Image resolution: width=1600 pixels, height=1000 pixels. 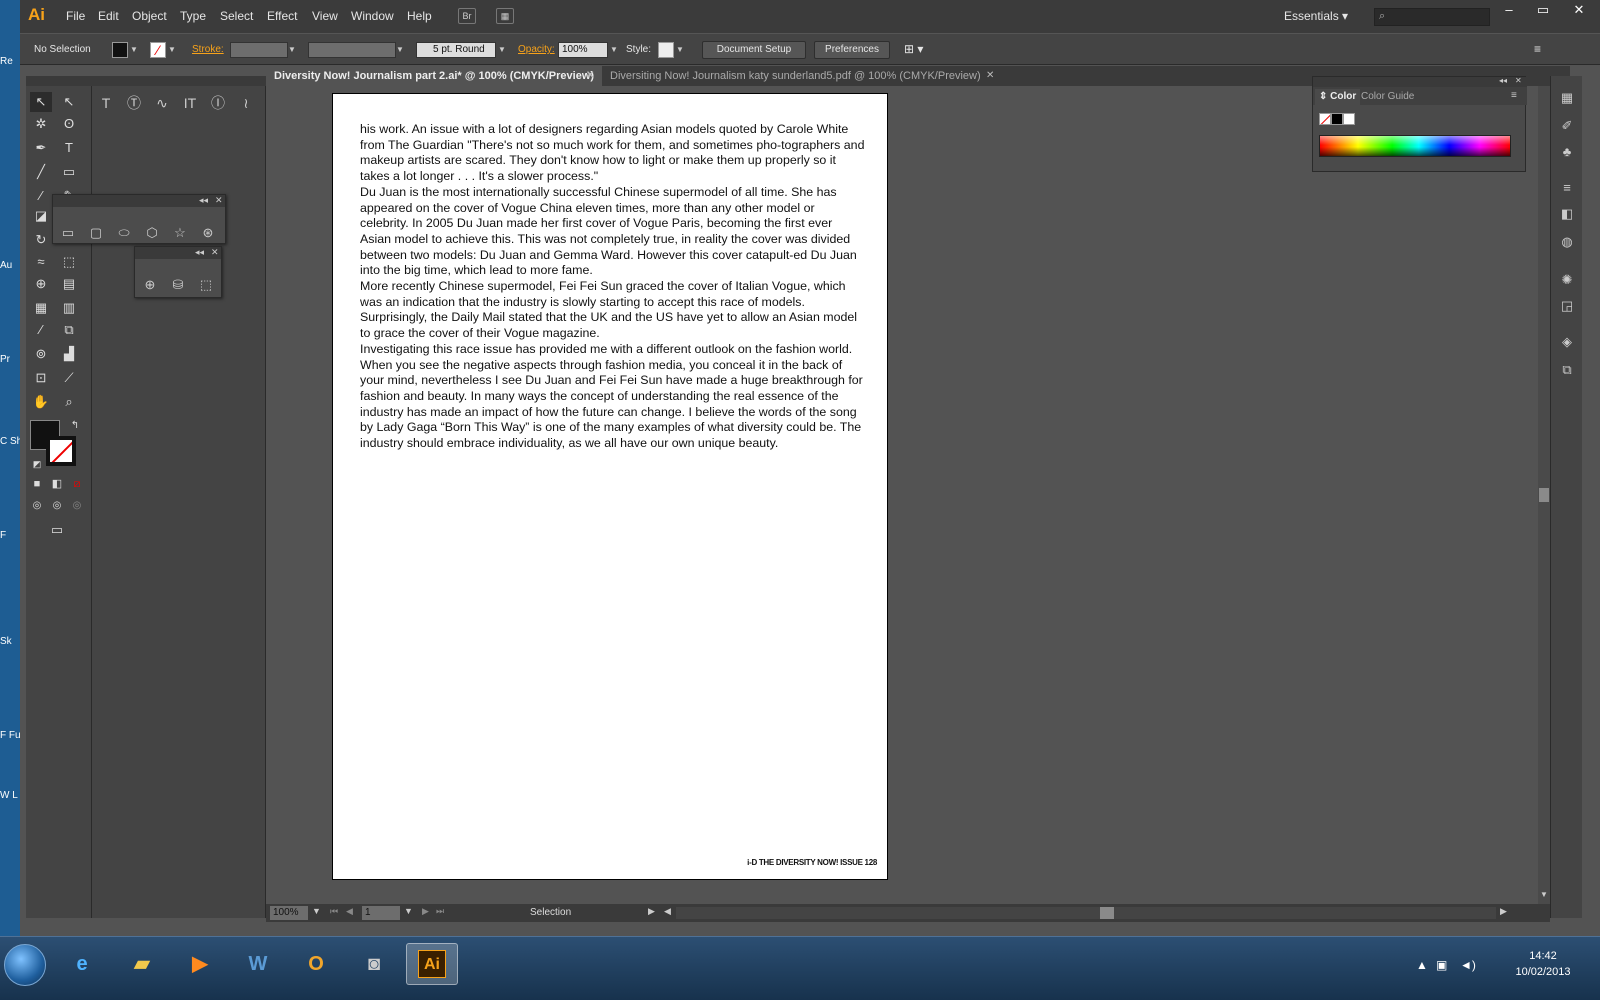 What do you see at coordinates (69, 378) in the screenshot?
I see `slice-tool-icon: ⟋` at bounding box center [69, 378].